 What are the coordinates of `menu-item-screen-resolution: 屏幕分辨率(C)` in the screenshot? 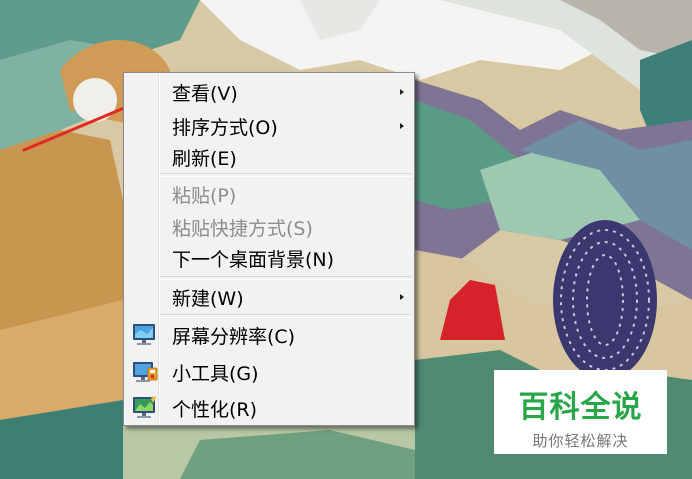 It's located at (269, 335).